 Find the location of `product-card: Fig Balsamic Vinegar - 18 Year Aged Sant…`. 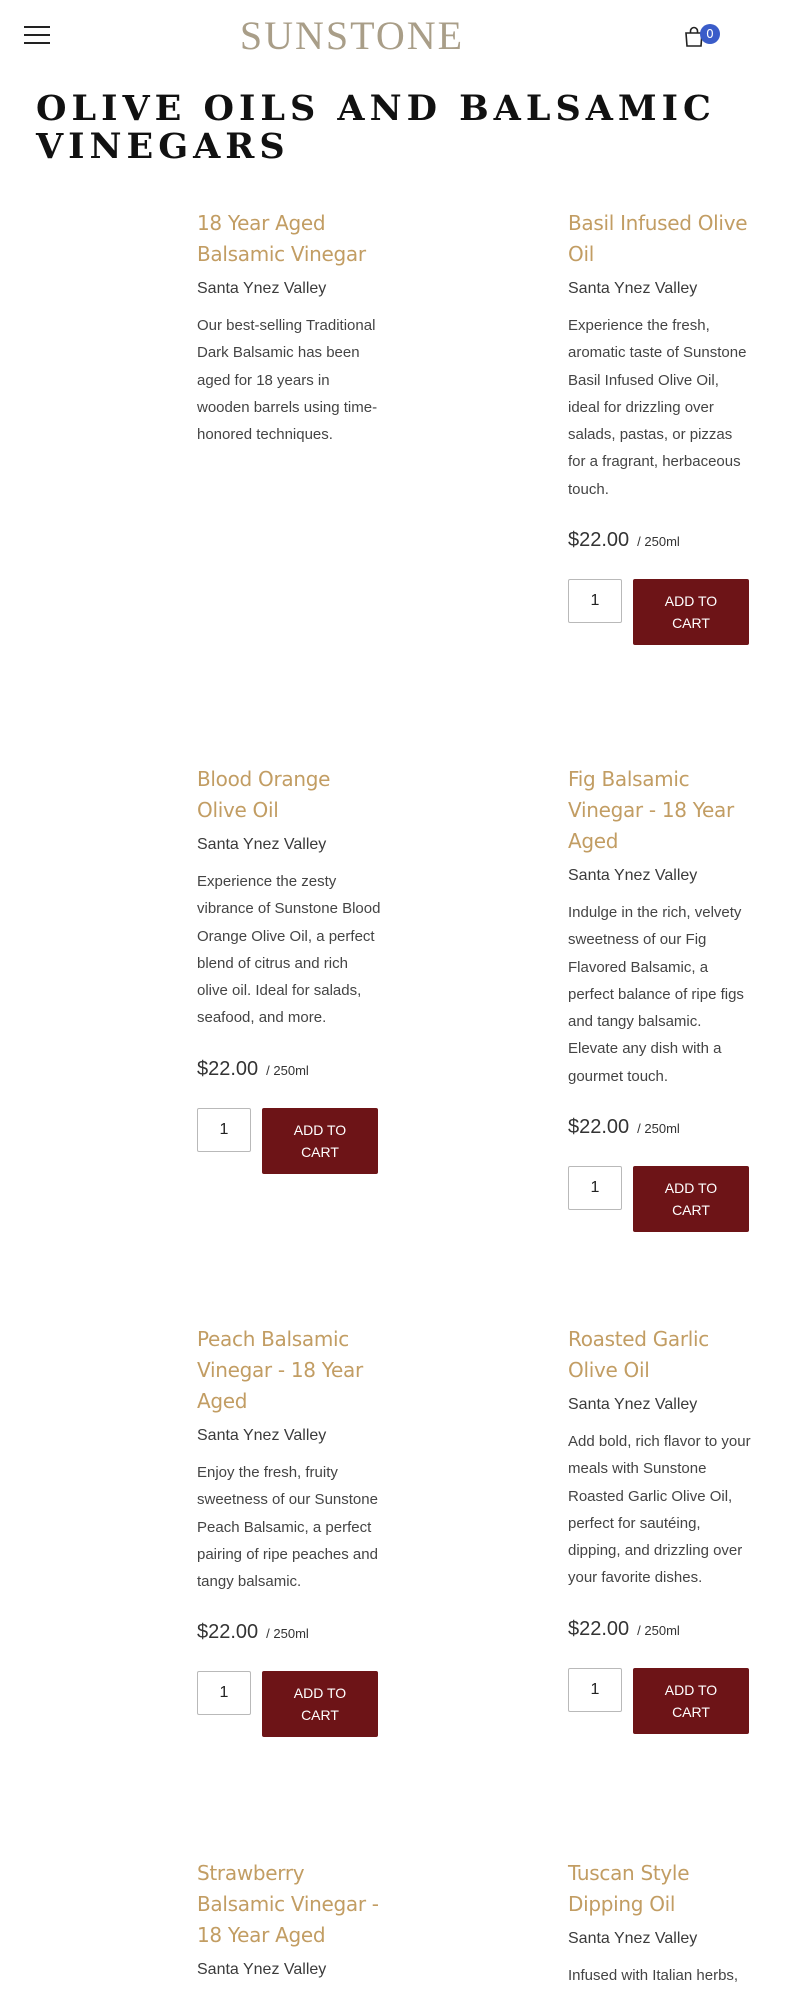

product-card: Fig Balsamic Vinegar - 18 Year Aged Sant… is located at coordinates (660, 998).